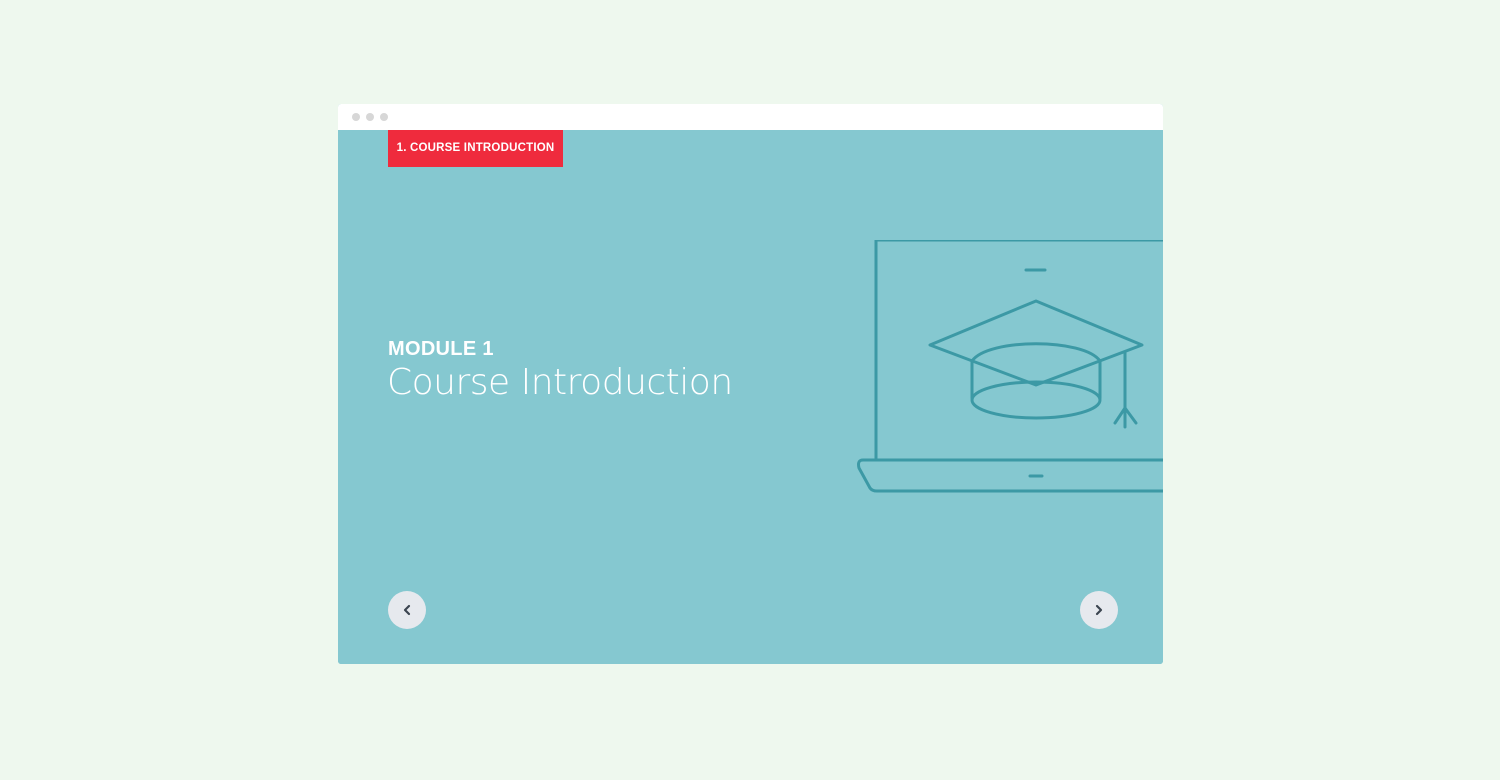 The width and height of the screenshot is (1500, 780). I want to click on module-label: MODULE 1, so click(441, 349).